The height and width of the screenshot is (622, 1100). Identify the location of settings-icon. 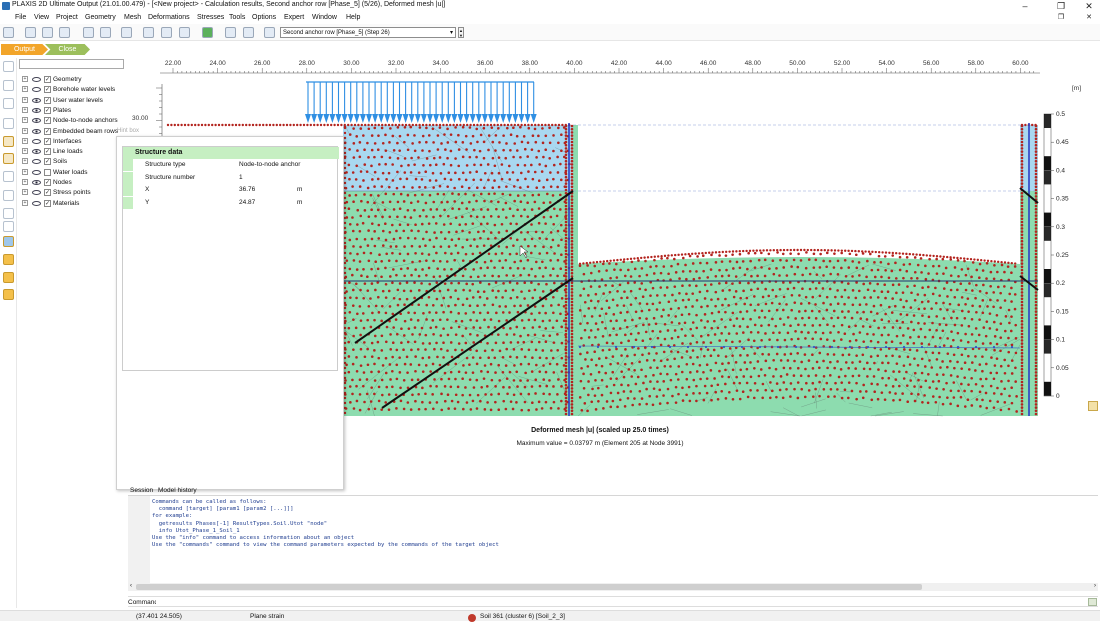
(248, 32).